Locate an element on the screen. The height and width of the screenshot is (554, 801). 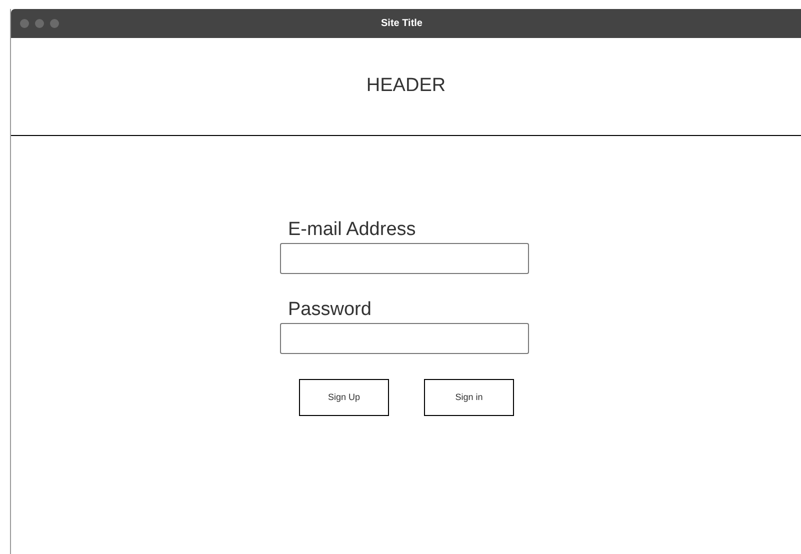
action-button: Sign Up is located at coordinates (344, 397).